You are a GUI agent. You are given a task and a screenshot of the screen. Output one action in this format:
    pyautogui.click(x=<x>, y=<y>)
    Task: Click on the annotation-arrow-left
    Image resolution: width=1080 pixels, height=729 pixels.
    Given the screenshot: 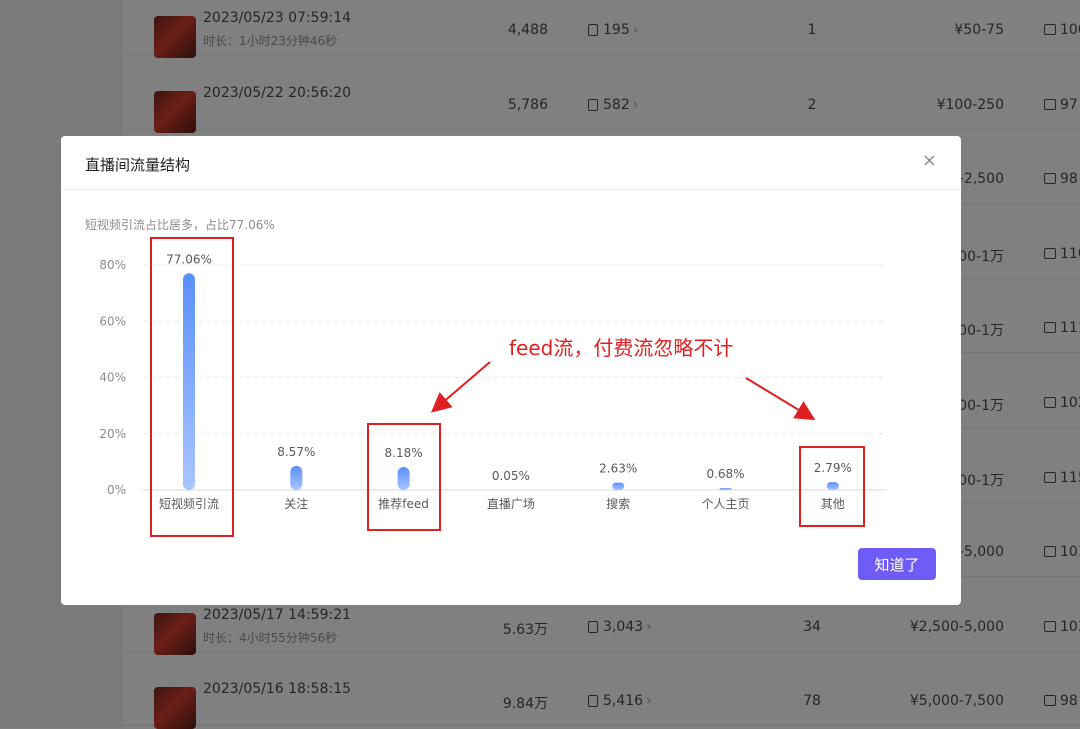 What is the action you would take?
    pyautogui.click(x=460, y=387)
    